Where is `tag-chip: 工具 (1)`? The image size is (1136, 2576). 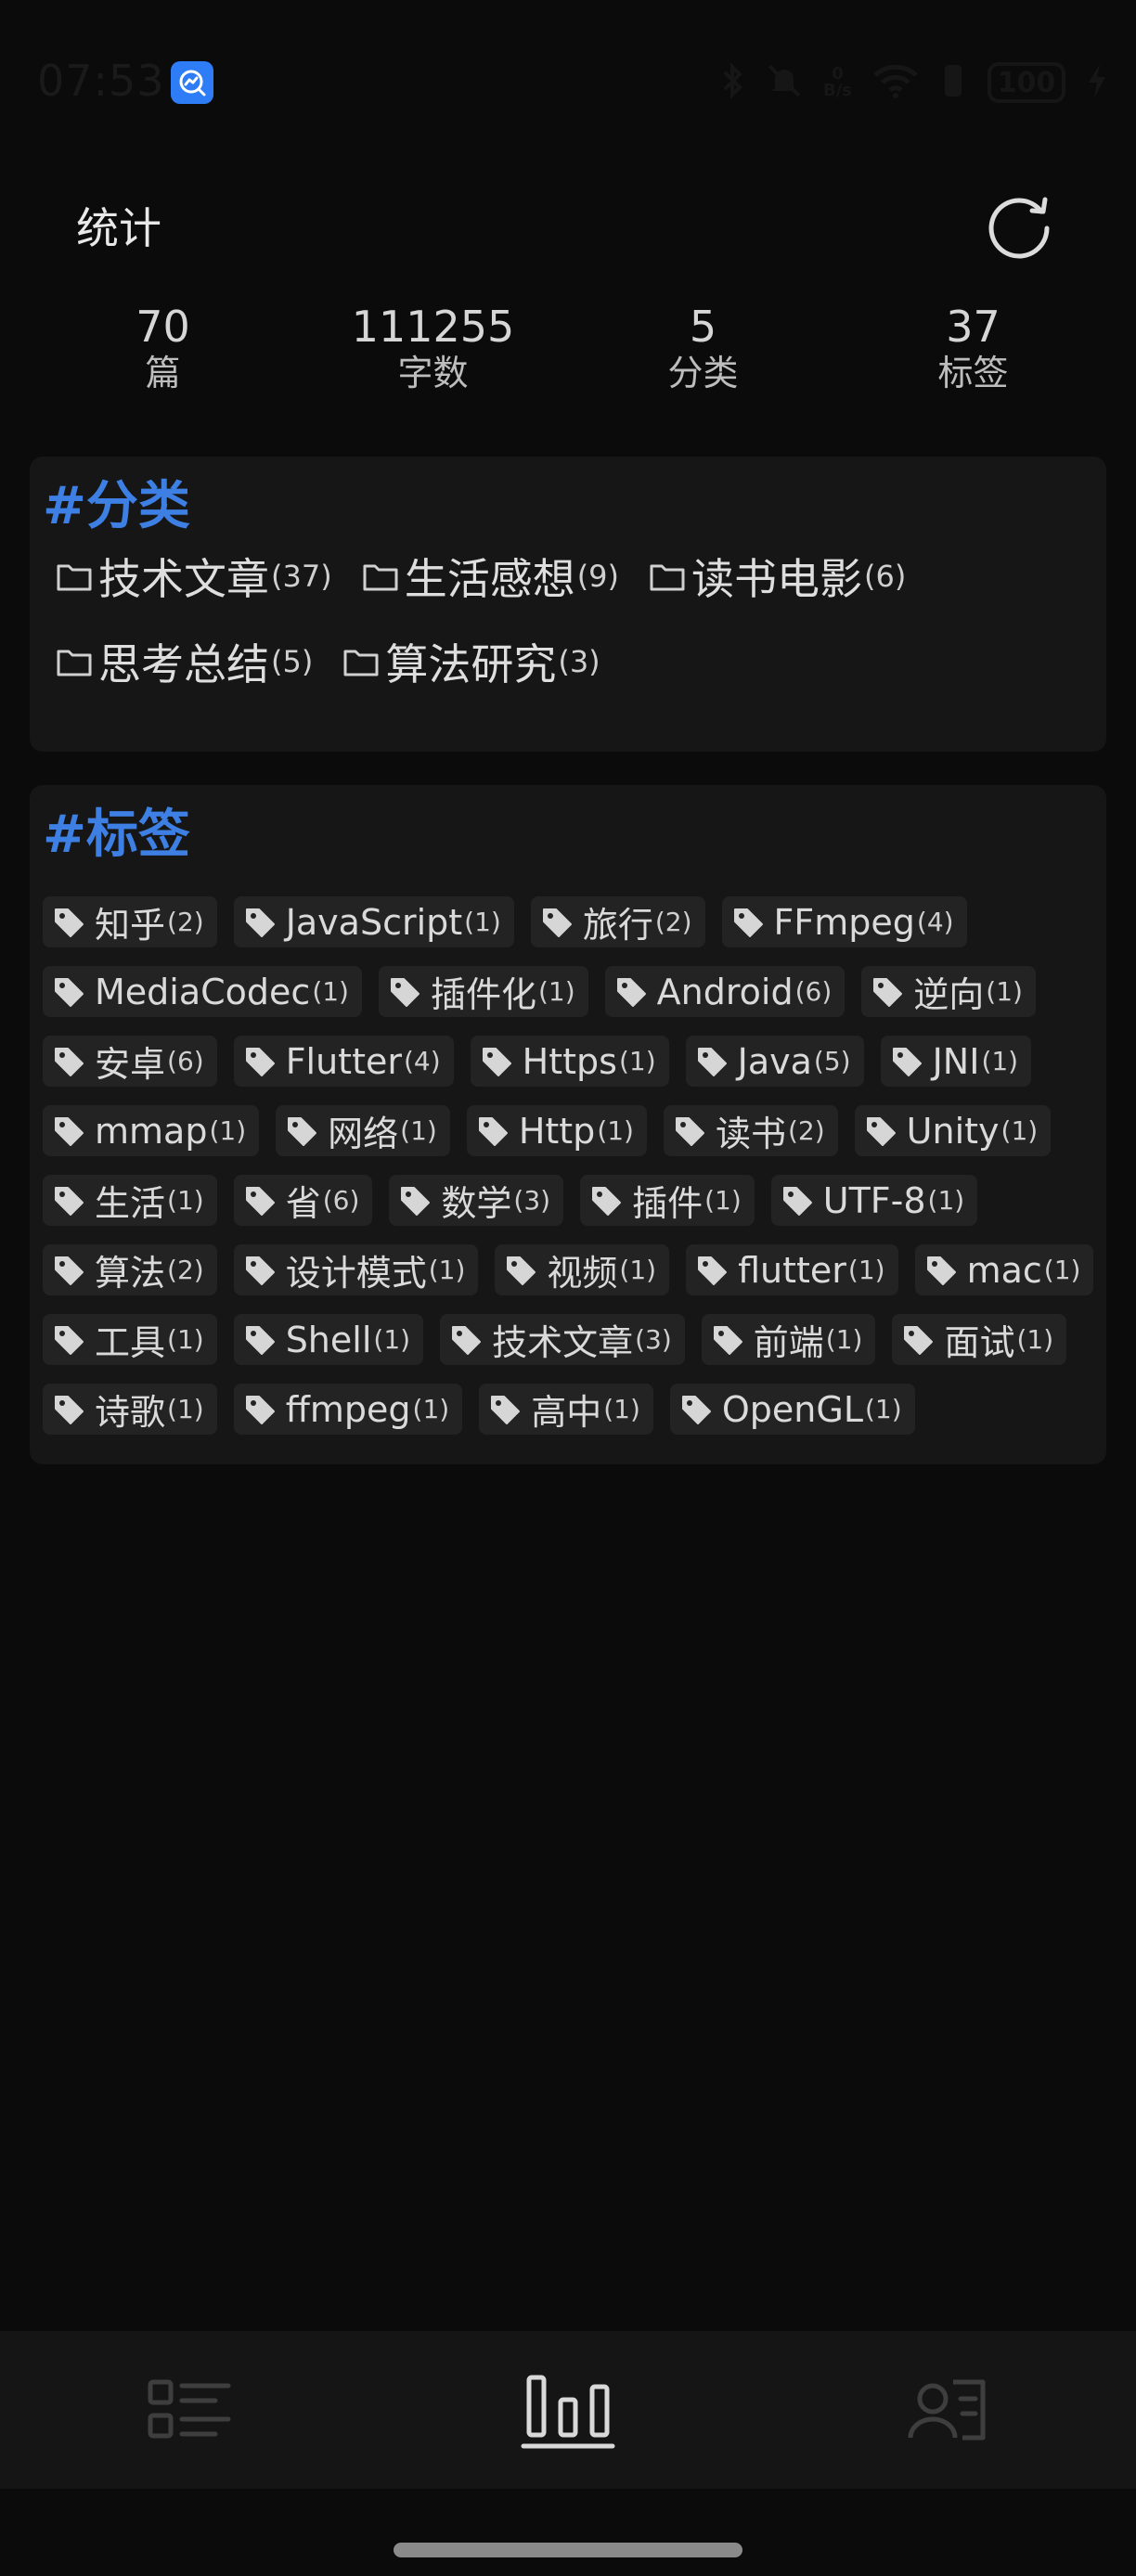 tag-chip: 工具 (1) is located at coordinates (130, 1339).